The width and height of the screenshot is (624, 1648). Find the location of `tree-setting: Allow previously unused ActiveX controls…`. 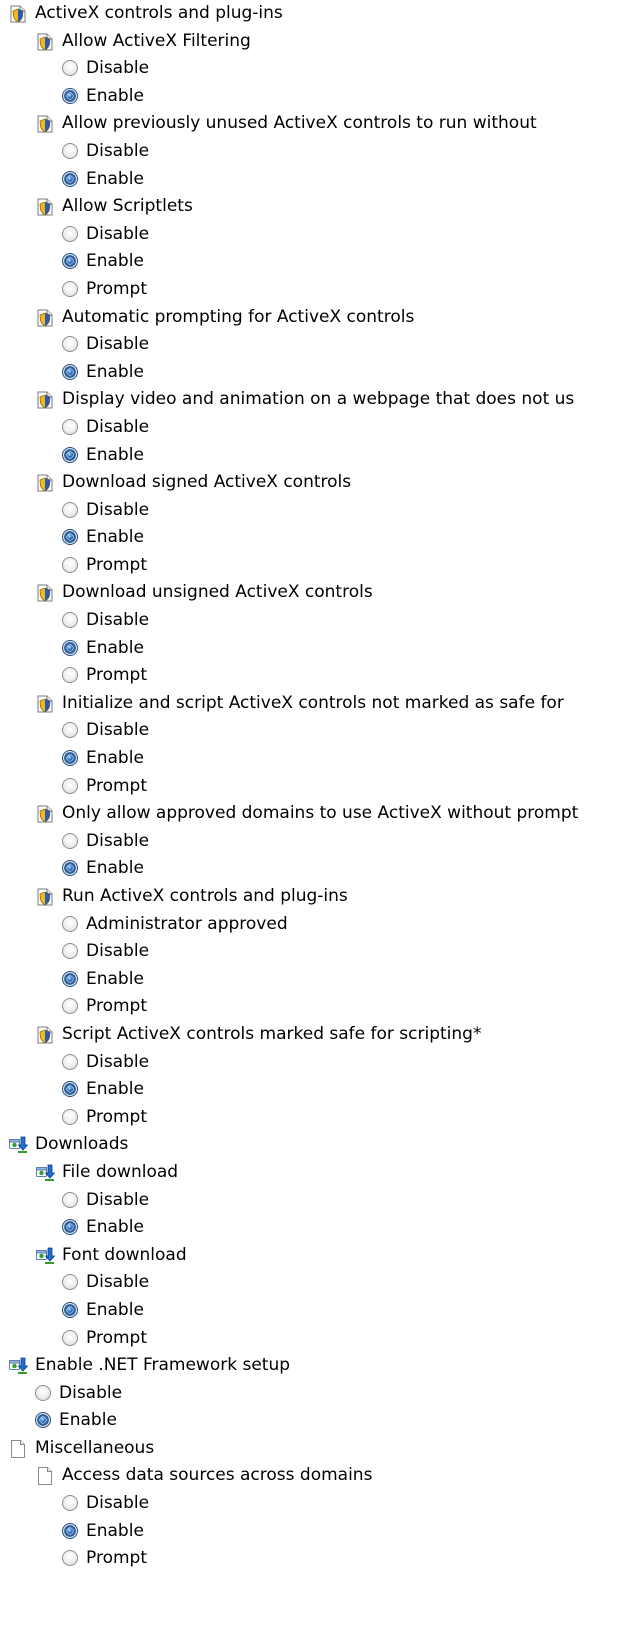

tree-setting: Allow previously unused ActiveX controls… is located at coordinates (312, 124).